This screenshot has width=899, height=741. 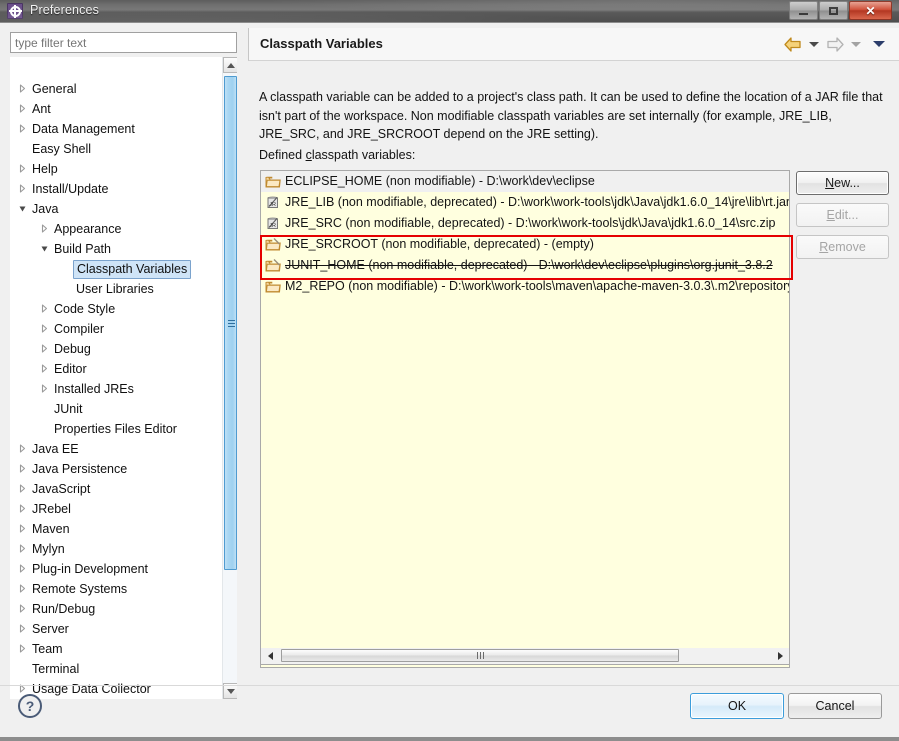 I want to click on sidebar-item-plug-in-development: Plug-in Development, so click(x=116, y=569).